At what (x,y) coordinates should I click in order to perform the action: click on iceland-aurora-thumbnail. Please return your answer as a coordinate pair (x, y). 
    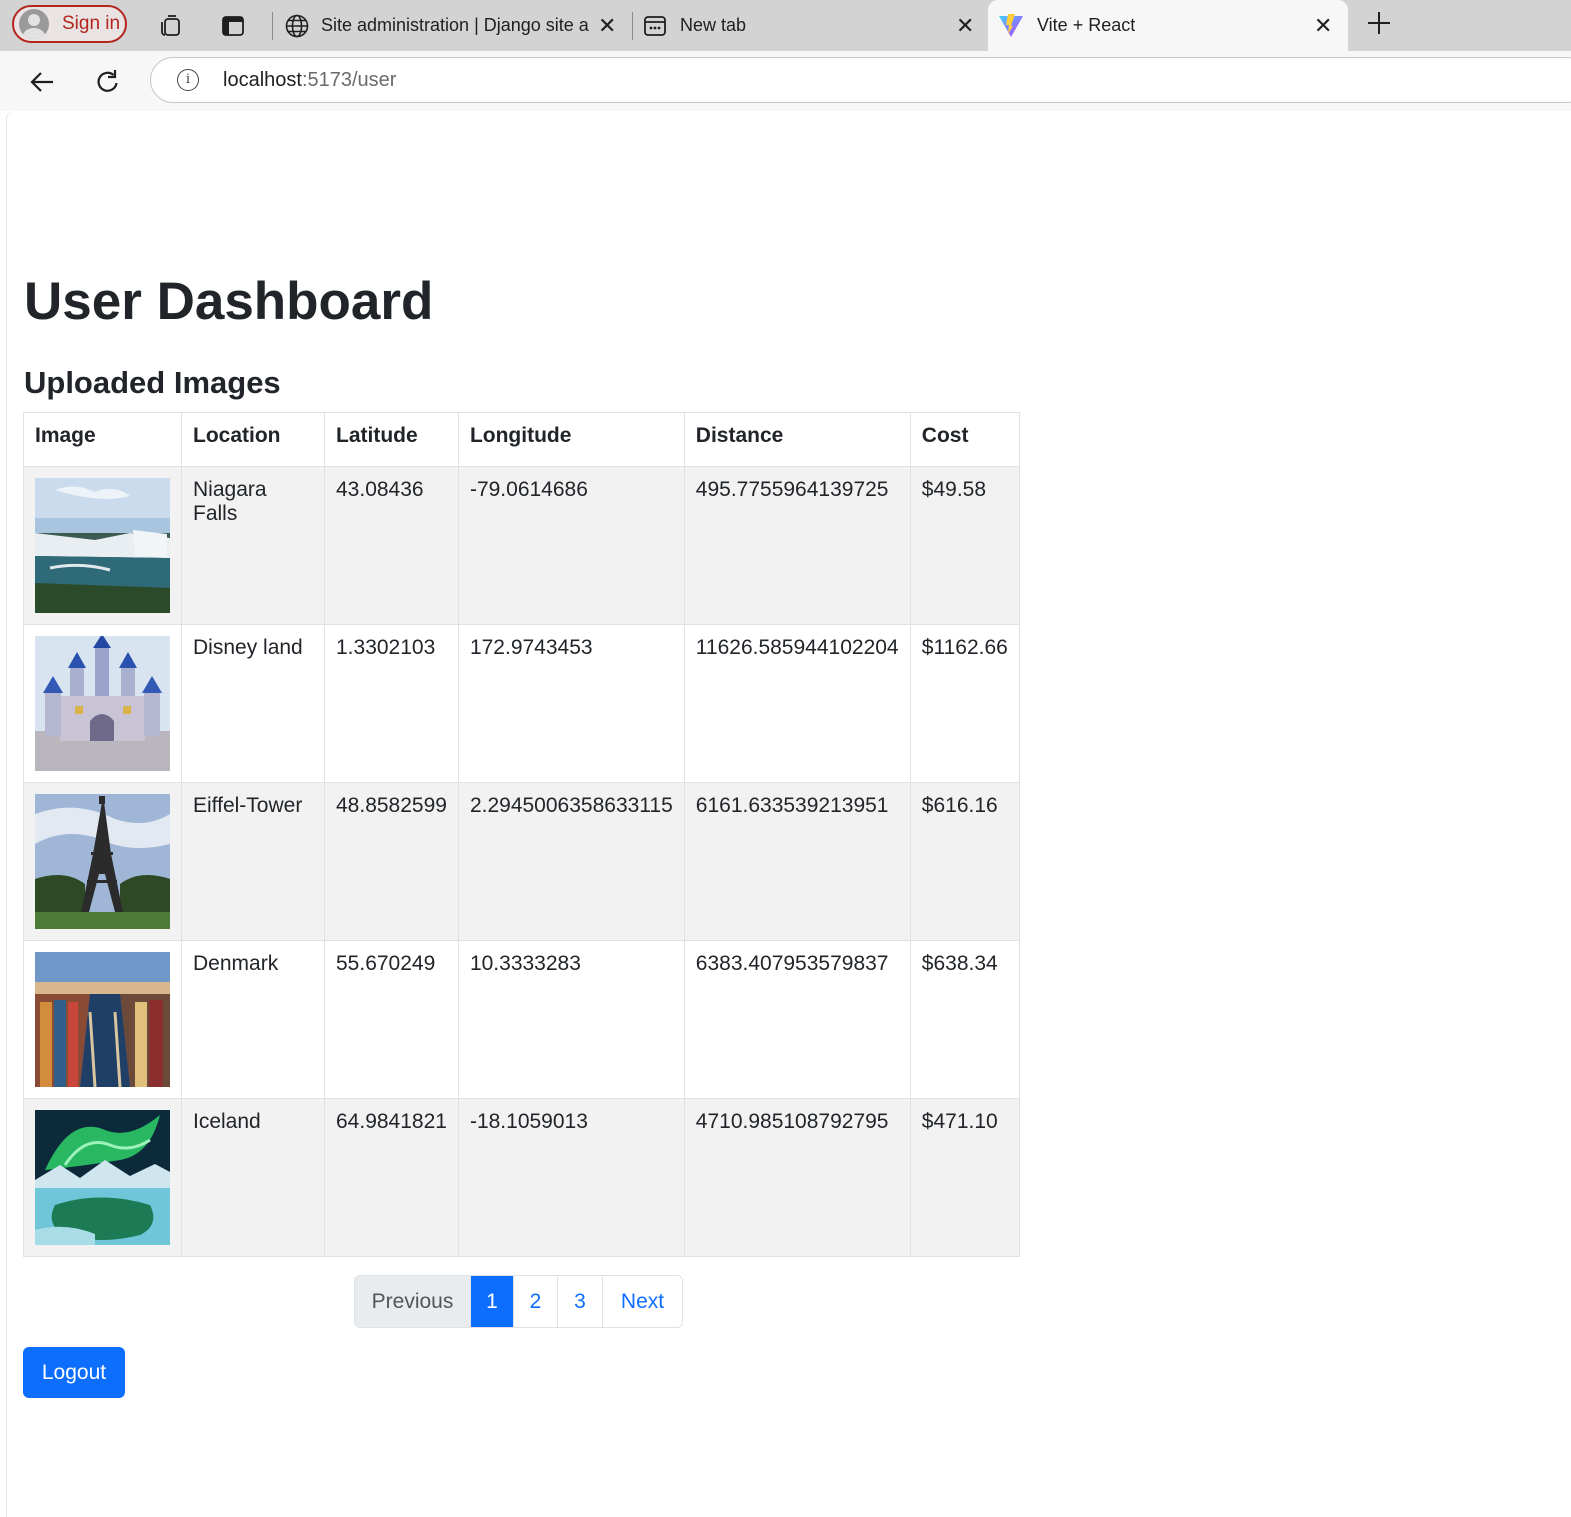
    Looking at the image, I should click on (102, 1177).